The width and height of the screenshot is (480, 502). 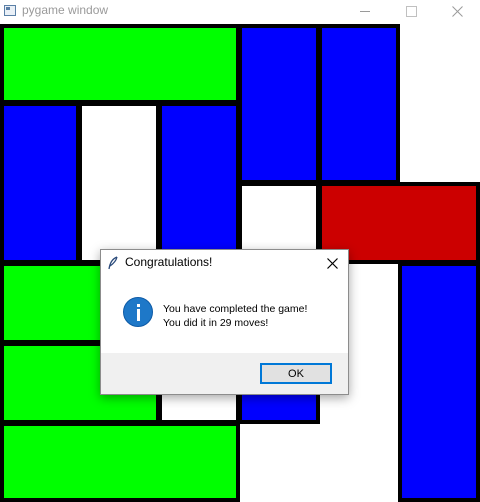 I want to click on ok-button: OK, so click(x=296, y=373).